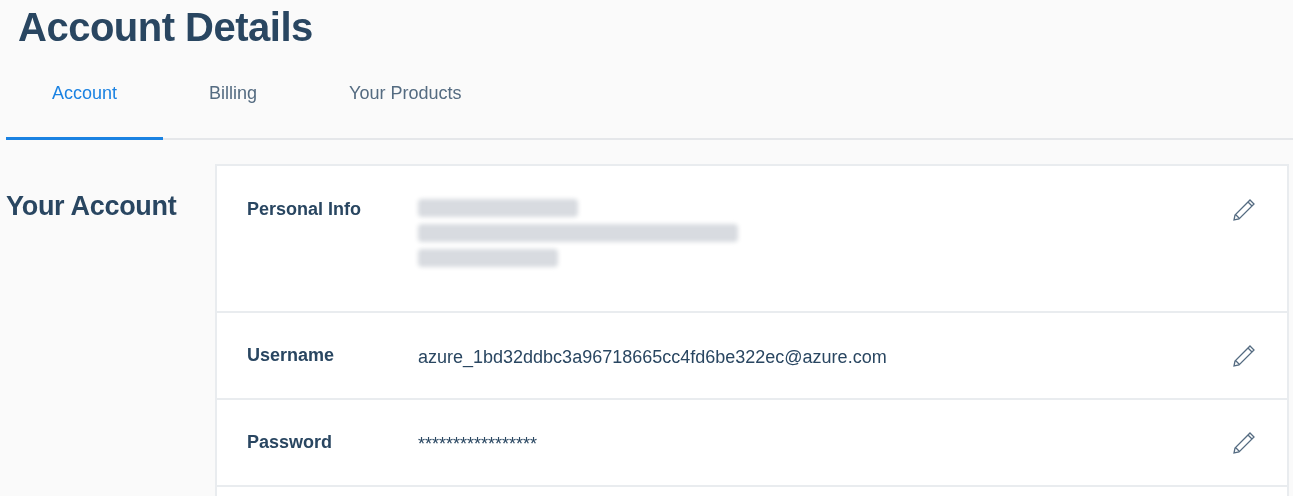 The height and width of the screenshot is (496, 1293). What do you see at coordinates (85, 97) in the screenshot?
I see `tab: Account` at bounding box center [85, 97].